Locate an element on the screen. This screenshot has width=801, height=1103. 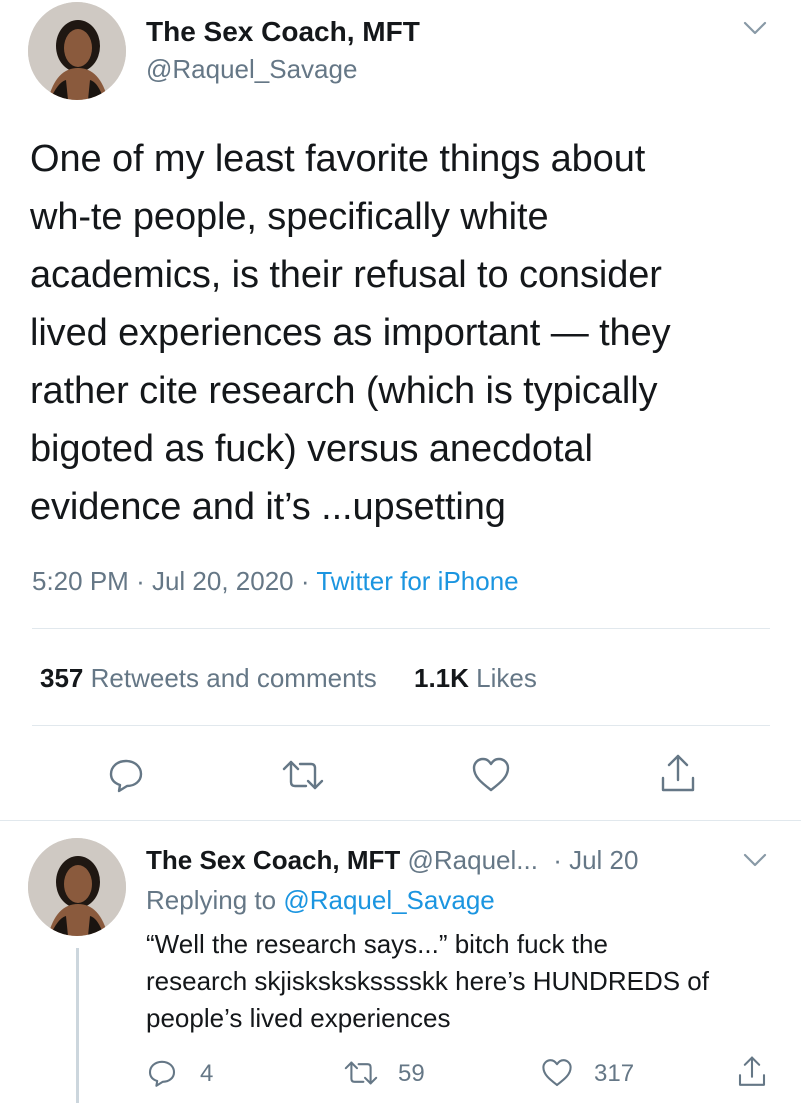
thread-line is located at coordinates (77, 1025).